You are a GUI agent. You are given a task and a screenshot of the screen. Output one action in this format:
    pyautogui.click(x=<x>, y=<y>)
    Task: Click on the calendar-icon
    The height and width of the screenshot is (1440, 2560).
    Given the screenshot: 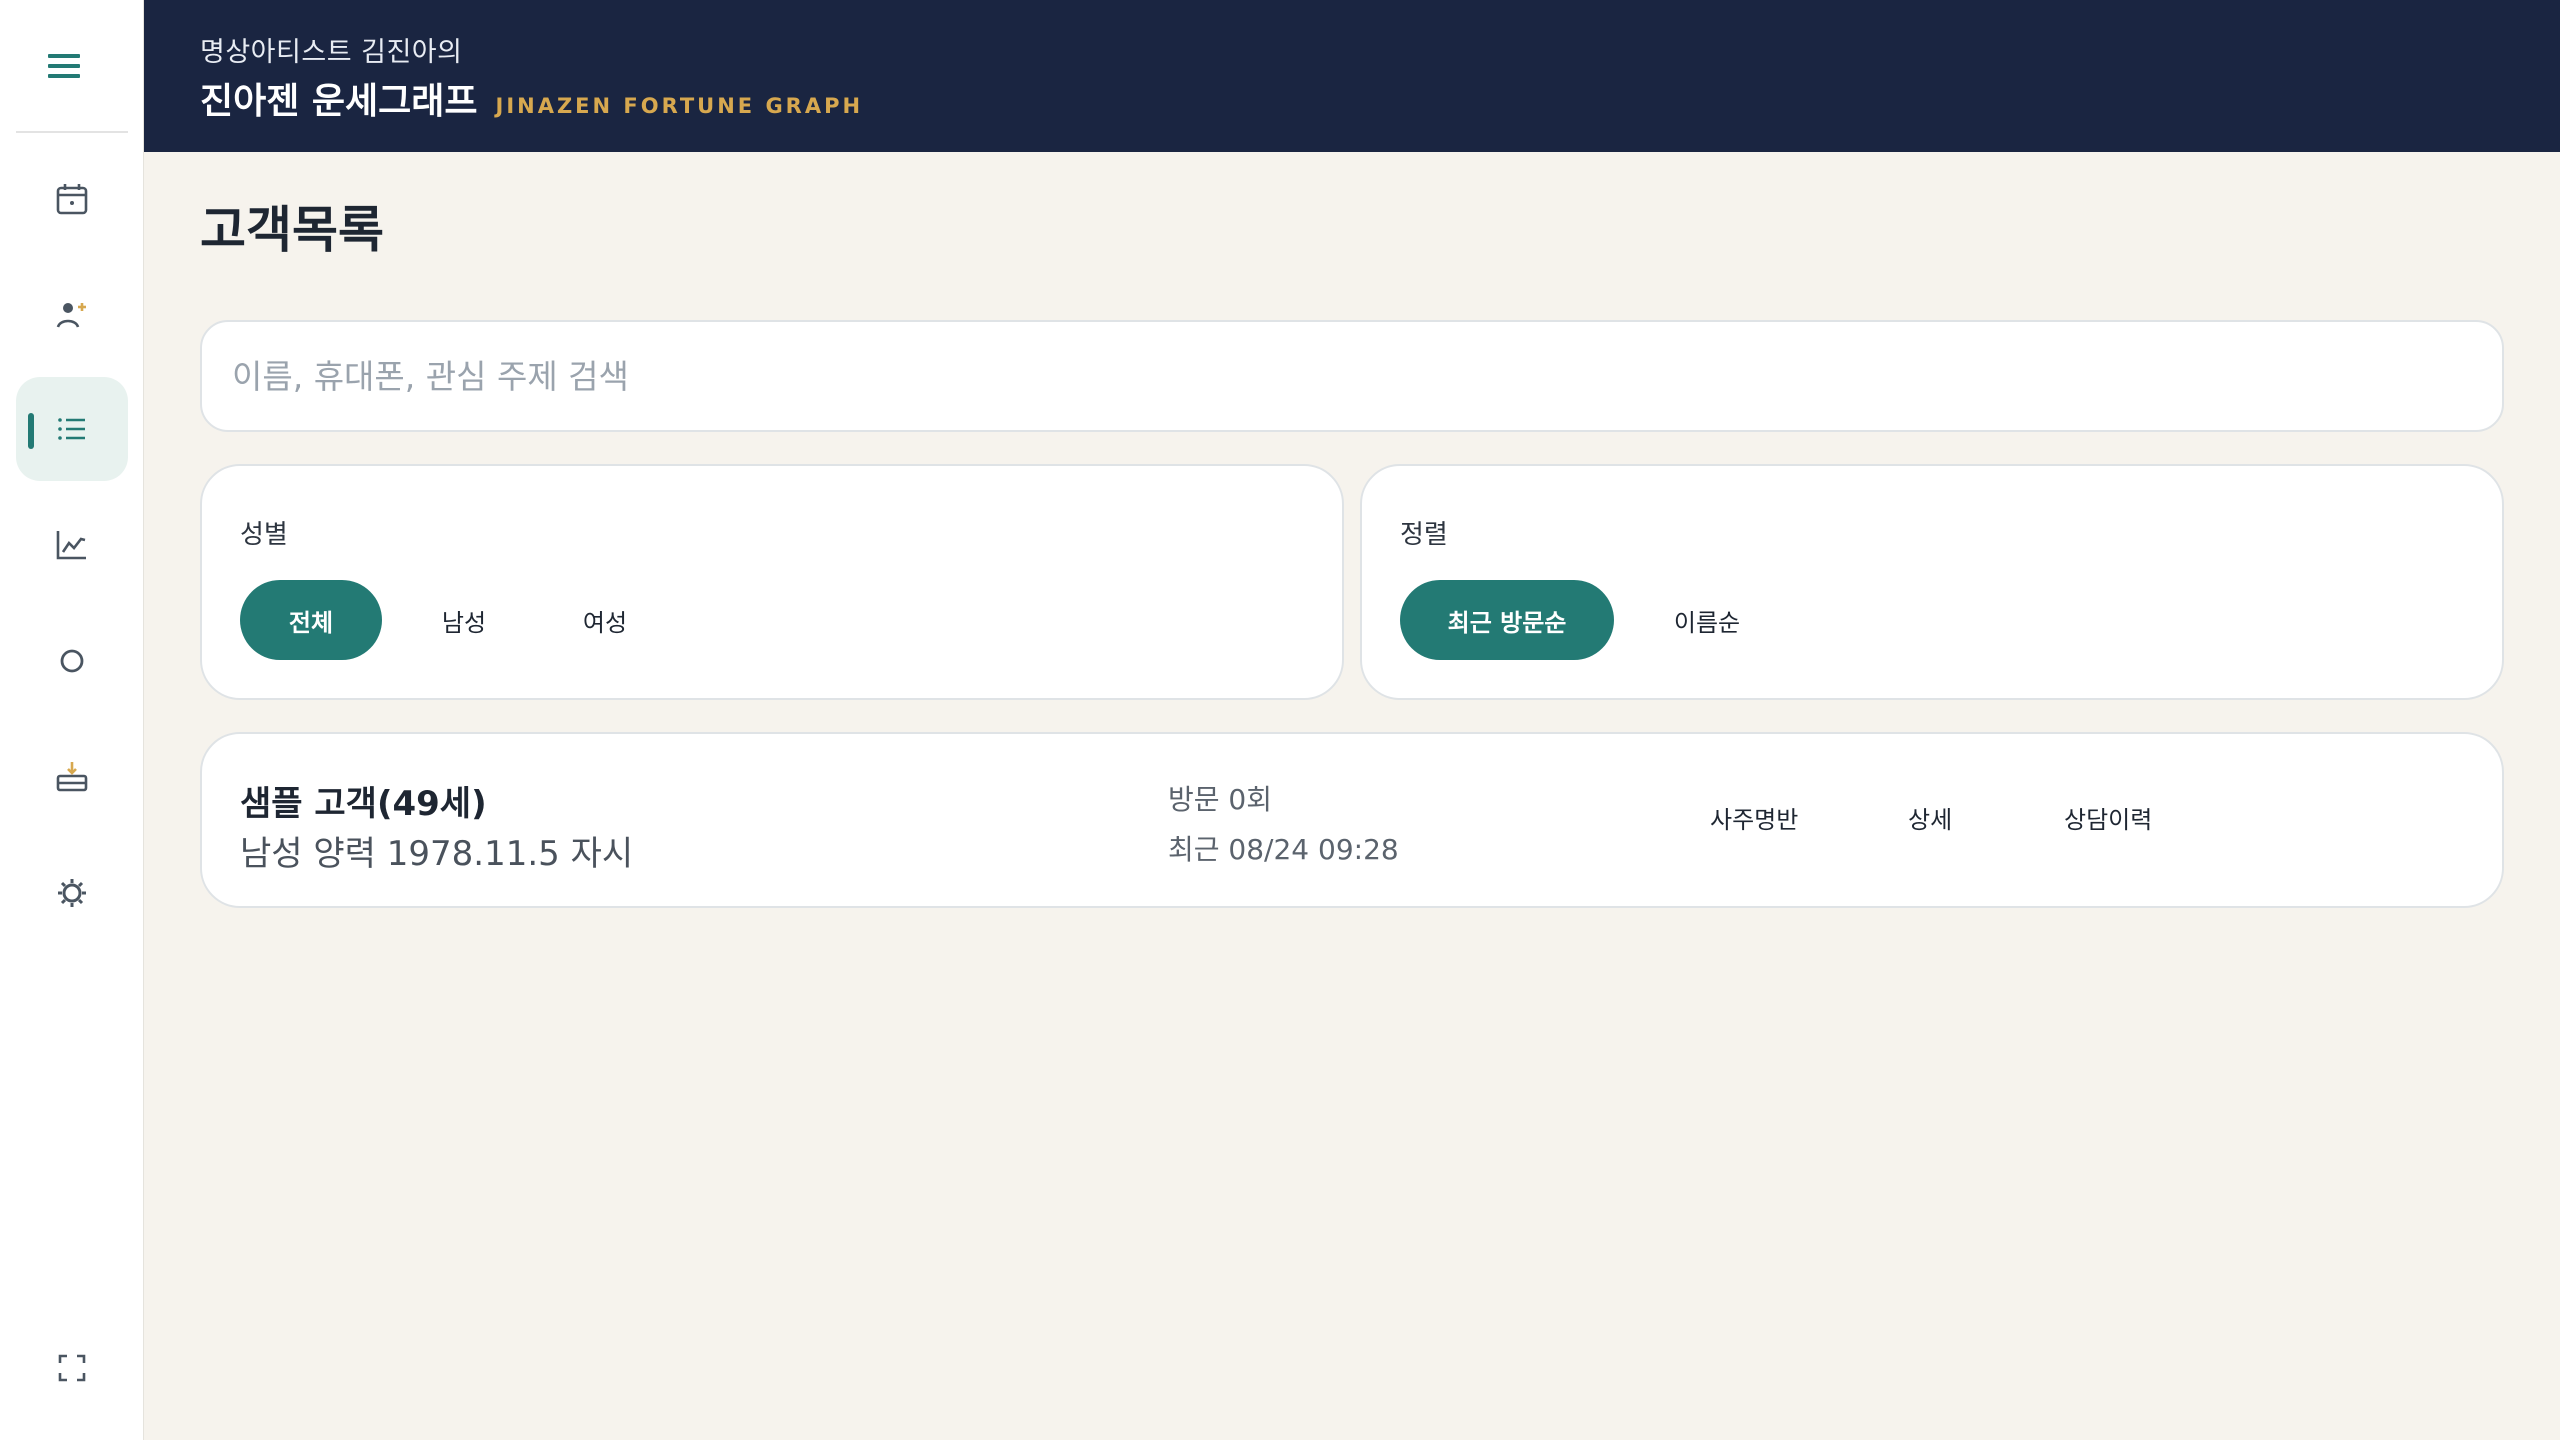 What is the action you would take?
    pyautogui.click(x=72, y=199)
    